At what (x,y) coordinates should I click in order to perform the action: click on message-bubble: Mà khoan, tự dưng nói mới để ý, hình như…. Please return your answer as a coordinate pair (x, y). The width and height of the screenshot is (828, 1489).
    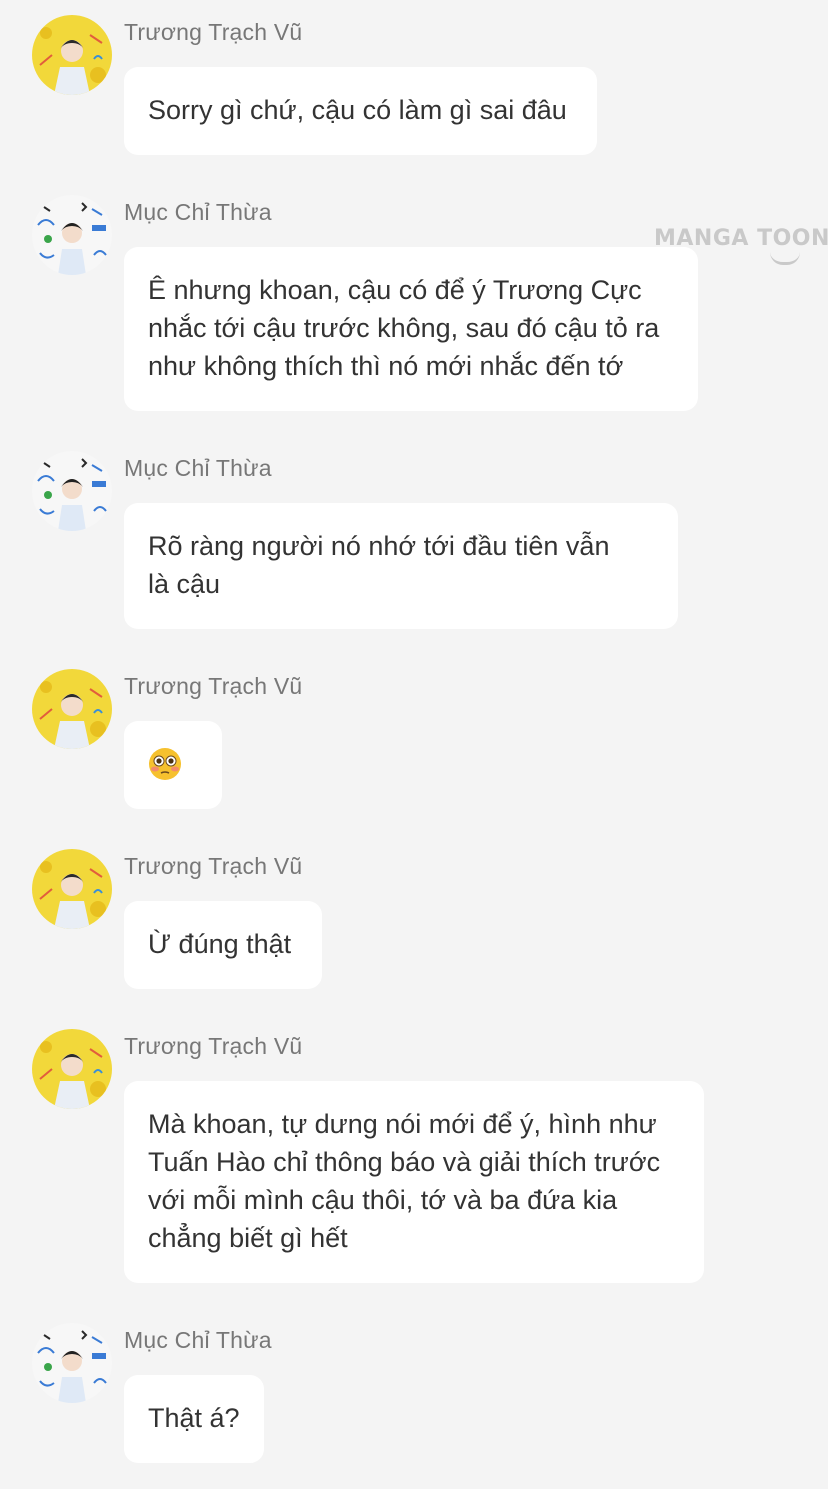
    Looking at the image, I should click on (414, 1182).